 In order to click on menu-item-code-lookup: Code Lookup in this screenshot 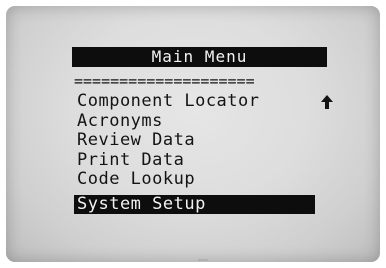, I will do `click(204, 180)`.